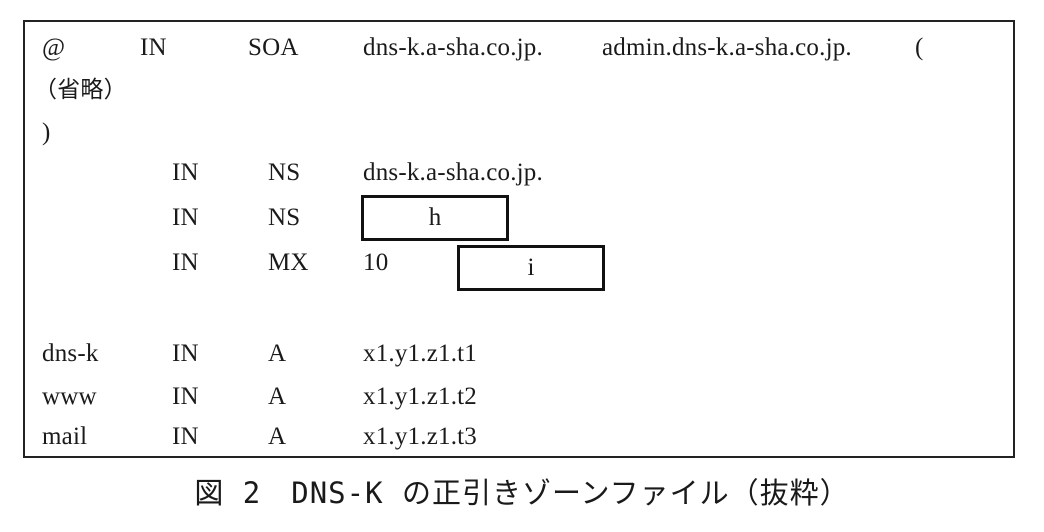 This screenshot has width=1044, height=532. Describe the element at coordinates (69, 396) in the screenshot. I see `record-name: www` at that location.